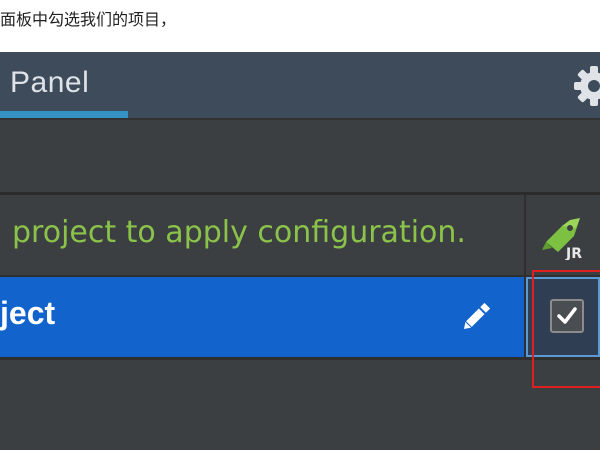  What do you see at coordinates (64, 114) in the screenshot?
I see `tab-active-indicator` at bounding box center [64, 114].